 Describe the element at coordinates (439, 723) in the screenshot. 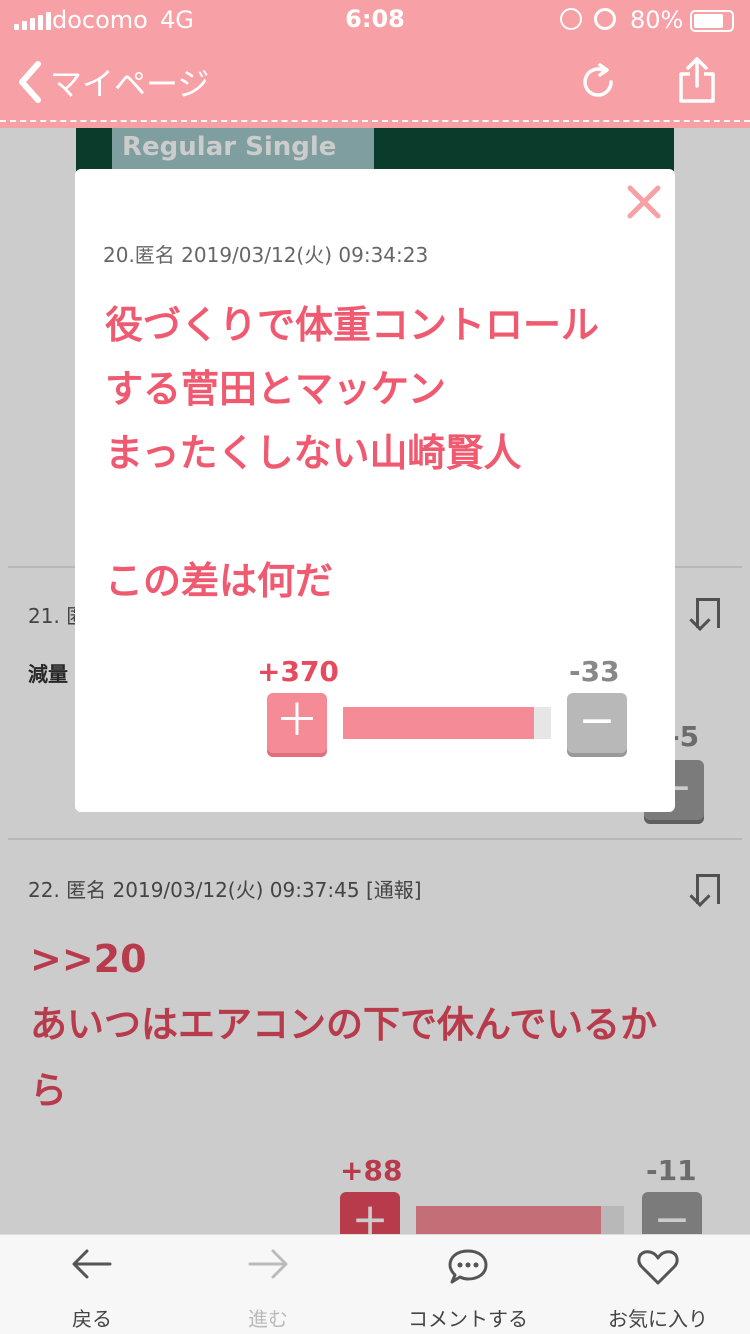

I see `vote-ratio-fill` at that location.